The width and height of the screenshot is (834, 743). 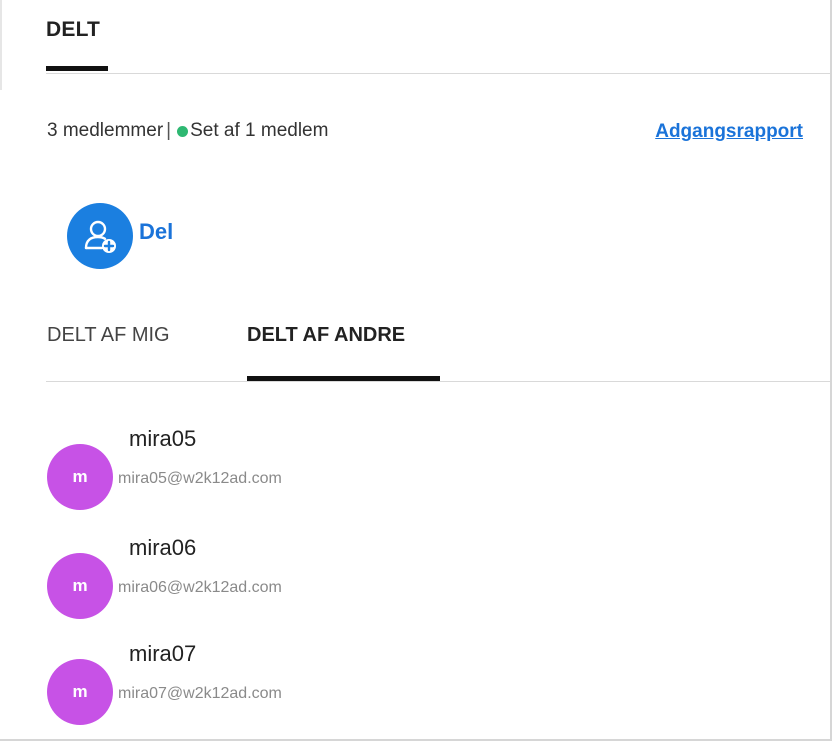 What do you see at coordinates (729, 132) in the screenshot?
I see `access-report-link: Adgangsrapport` at bounding box center [729, 132].